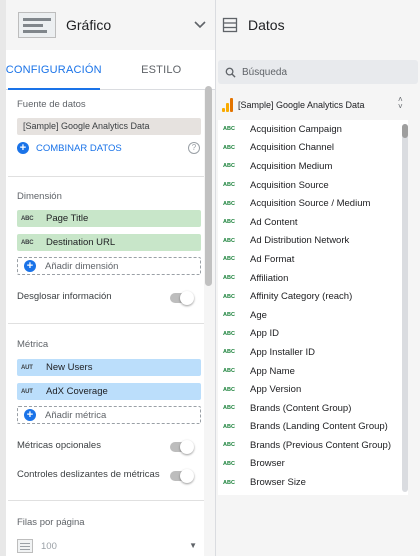 This screenshot has width=420, height=556. What do you see at coordinates (109, 367) in the screenshot?
I see `metric-chip-new-users: AUT New Users` at bounding box center [109, 367].